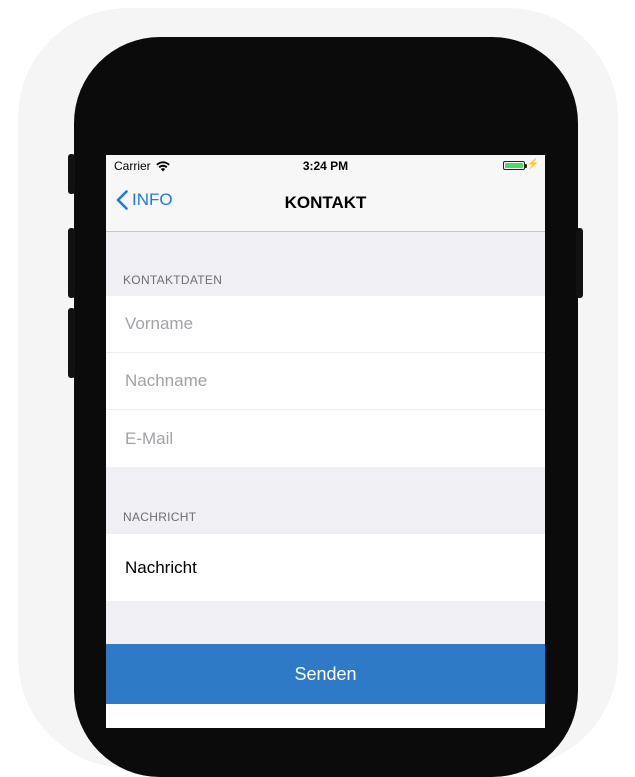  I want to click on first-name-input, so click(325, 324).